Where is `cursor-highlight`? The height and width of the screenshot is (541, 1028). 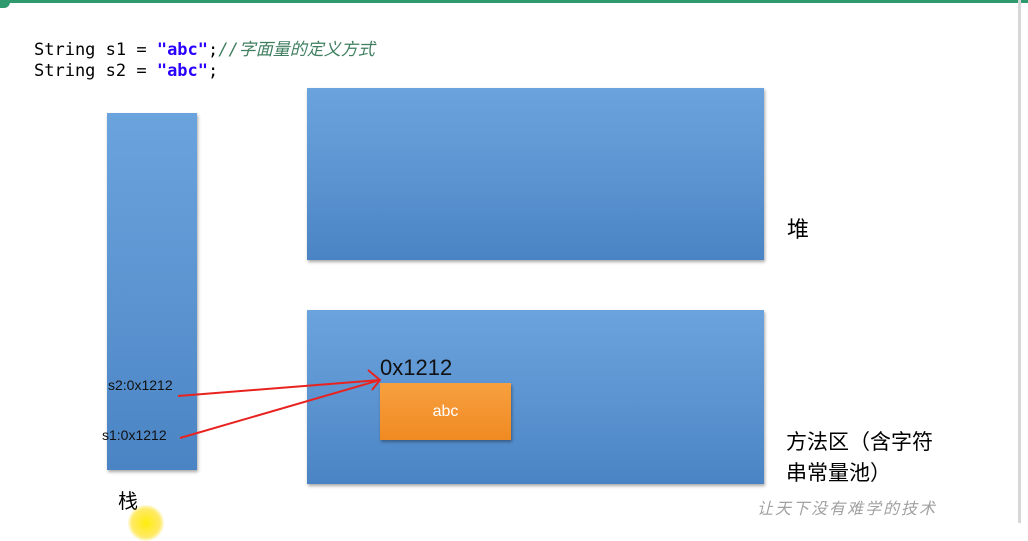 cursor-highlight is located at coordinates (146, 523).